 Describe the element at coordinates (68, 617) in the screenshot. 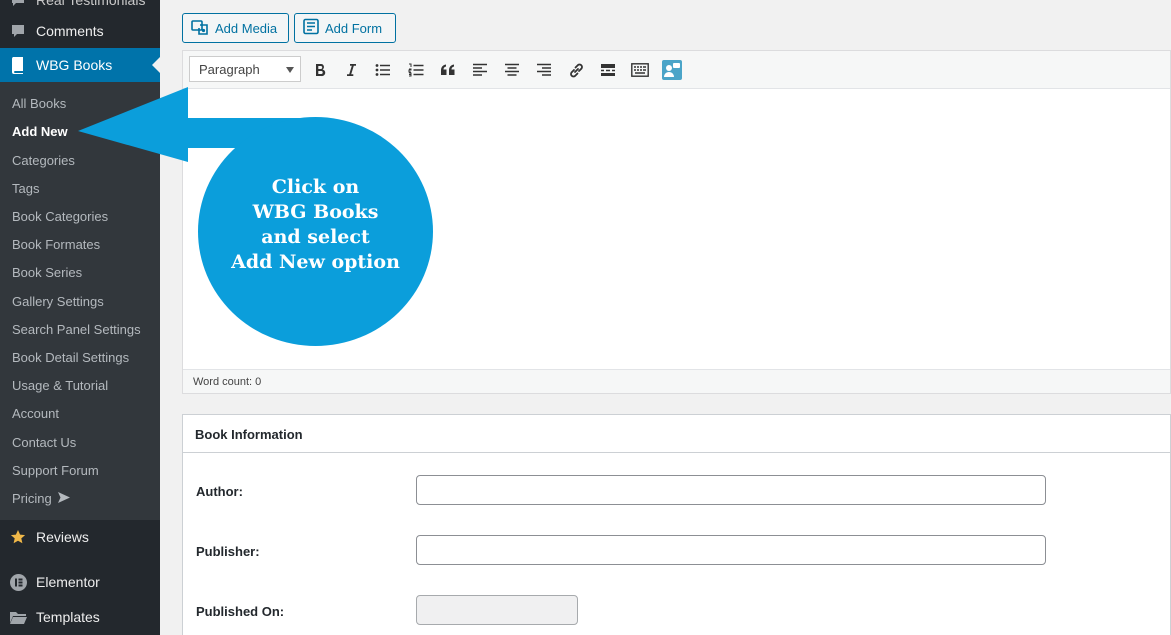

I see `menu-label: Templates` at that location.